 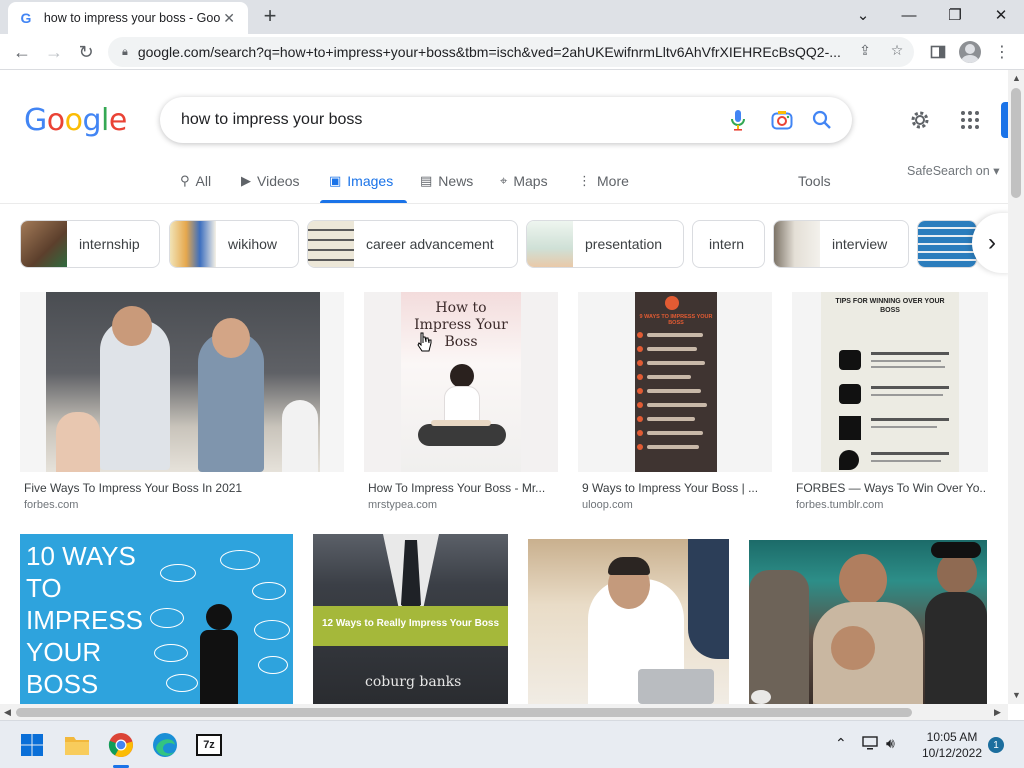 I want to click on windows-start-icon, so click(x=32, y=745).